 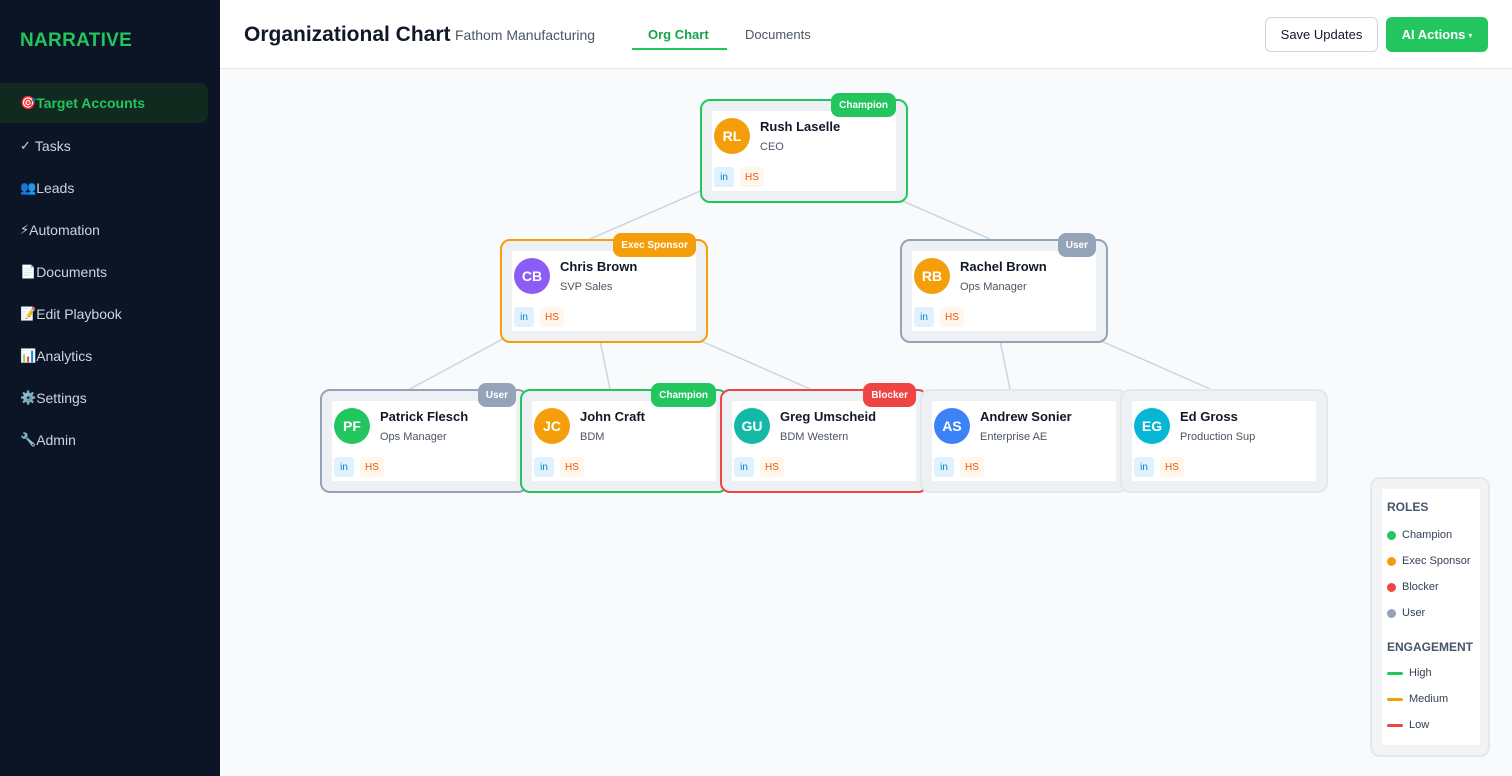 What do you see at coordinates (71, 272) in the screenshot?
I see `sidebar-item-label: Documents` at bounding box center [71, 272].